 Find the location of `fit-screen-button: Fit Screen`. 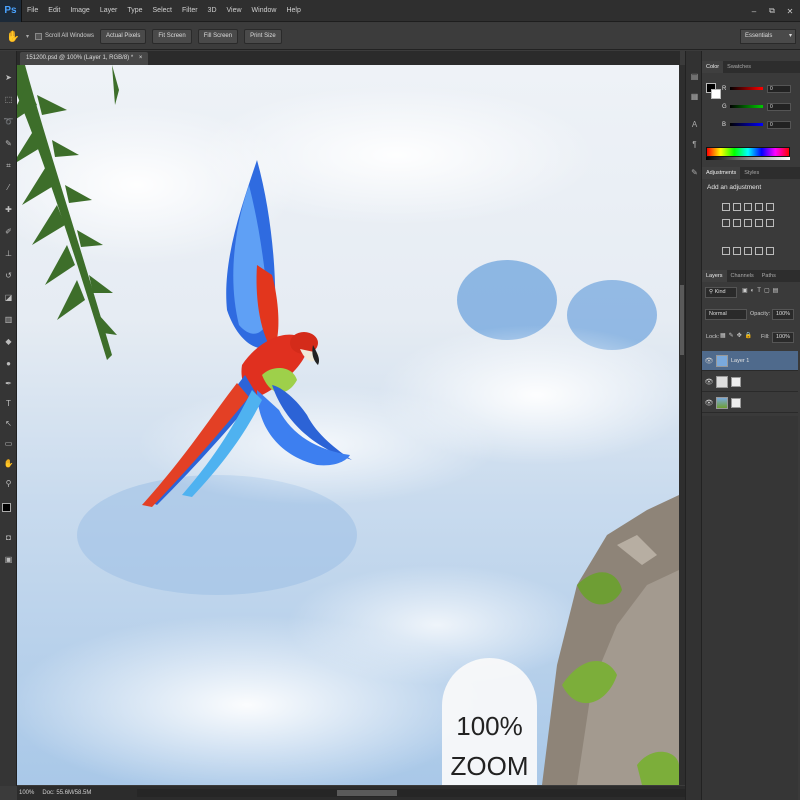

fit-screen-button: Fit Screen is located at coordinates (172, 36).